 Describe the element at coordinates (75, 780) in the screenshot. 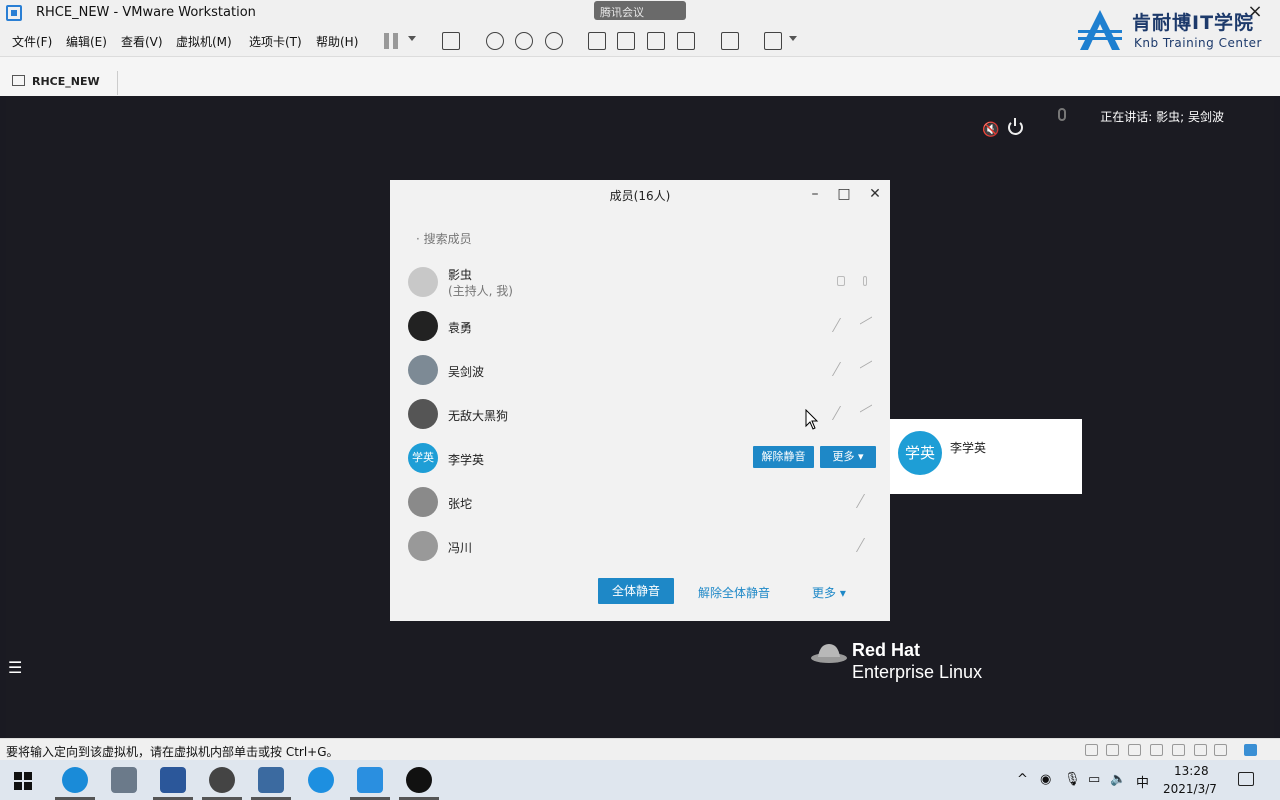

I see `edge-icon` at that location.